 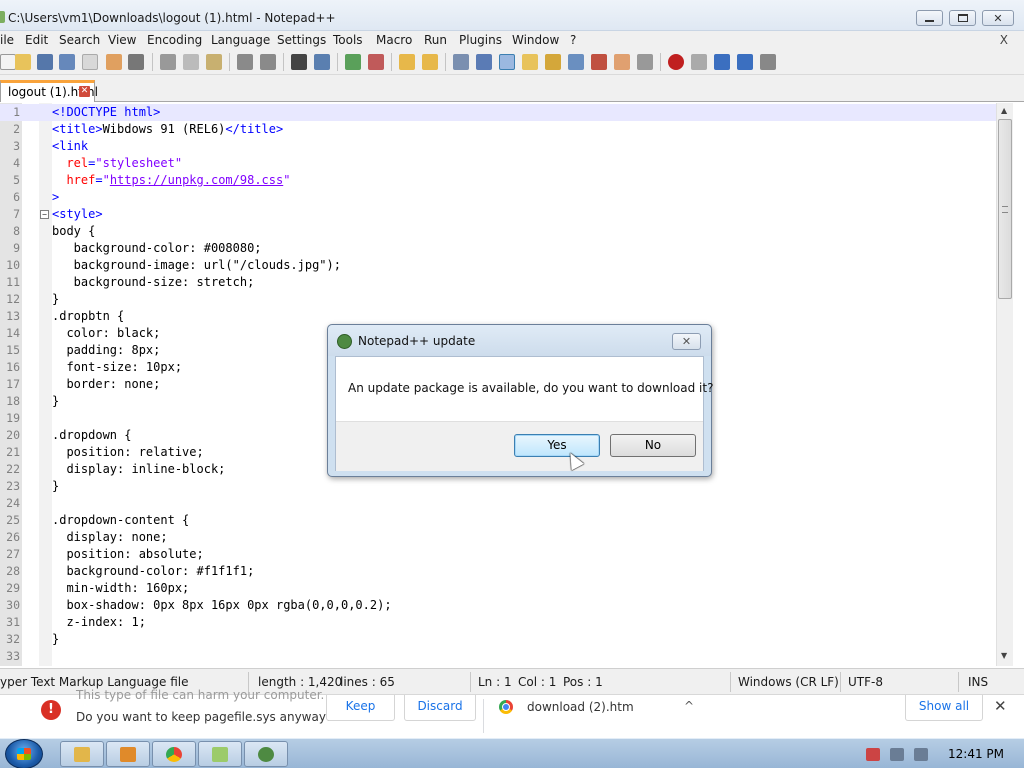 I want to click on stop-macro-icon, so click(x=699, y=62).